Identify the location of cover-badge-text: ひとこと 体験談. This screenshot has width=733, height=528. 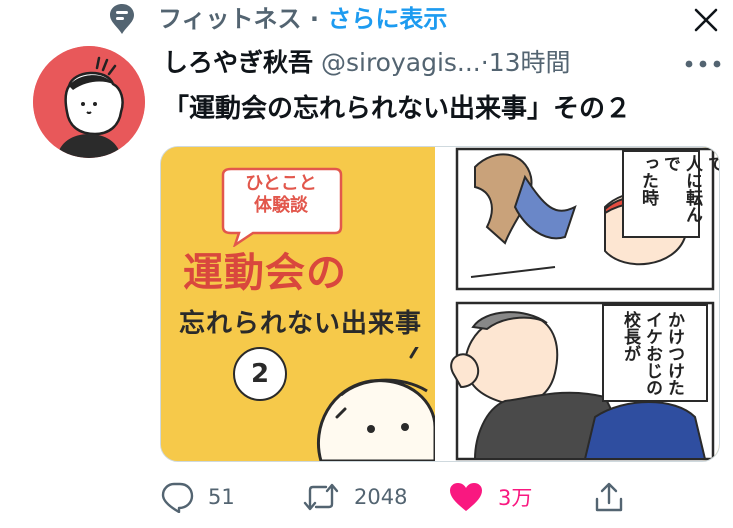
(281, 194).